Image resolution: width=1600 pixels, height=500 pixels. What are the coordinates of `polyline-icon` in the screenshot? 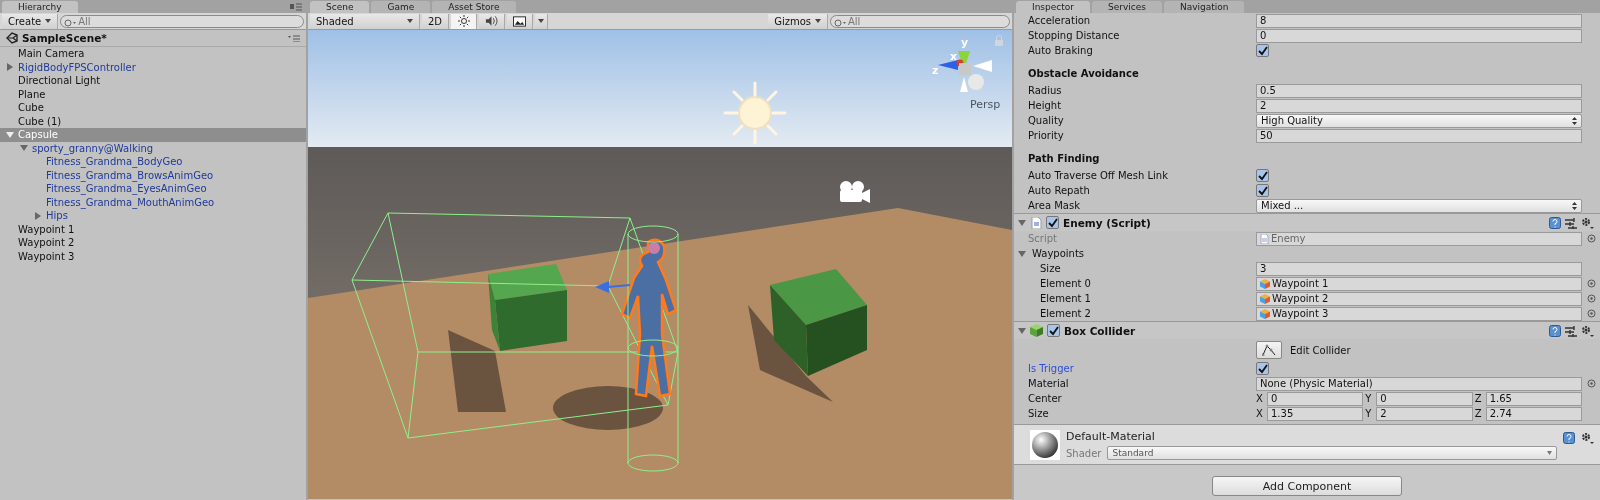 It's located at (1269, 350).